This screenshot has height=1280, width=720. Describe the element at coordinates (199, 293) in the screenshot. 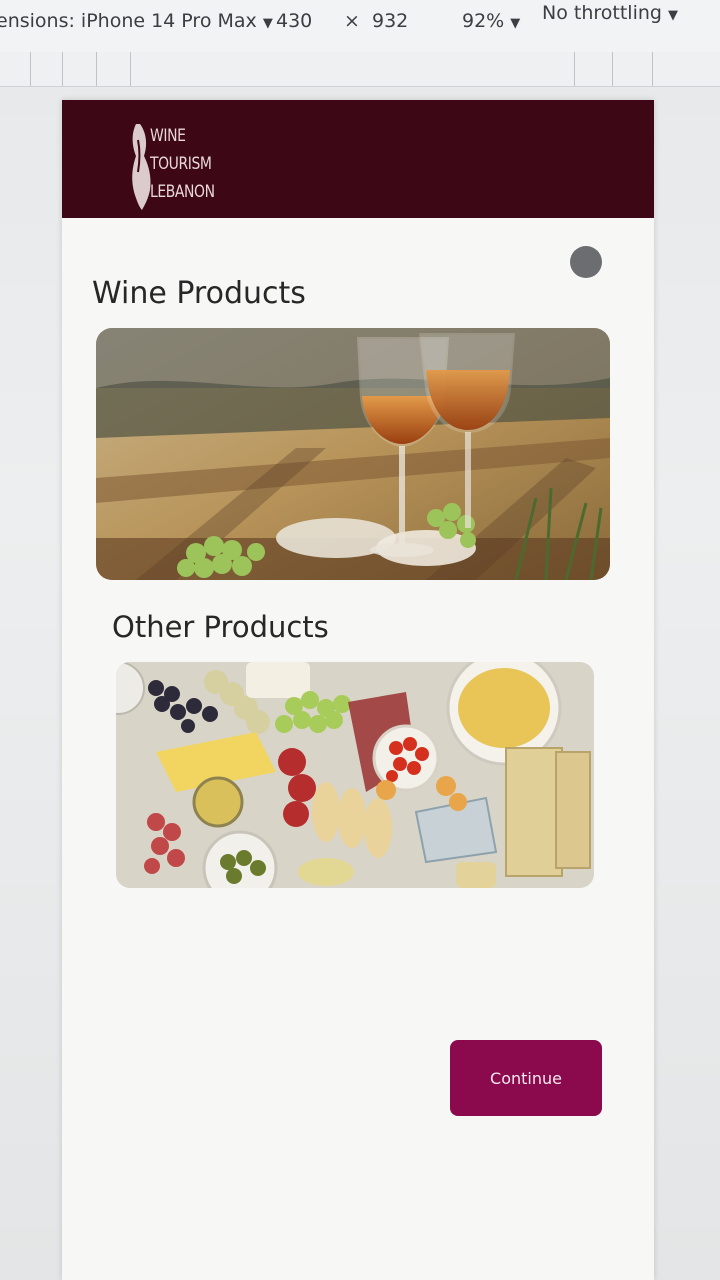

I see `wine-products-title: Wine Products` at that location.